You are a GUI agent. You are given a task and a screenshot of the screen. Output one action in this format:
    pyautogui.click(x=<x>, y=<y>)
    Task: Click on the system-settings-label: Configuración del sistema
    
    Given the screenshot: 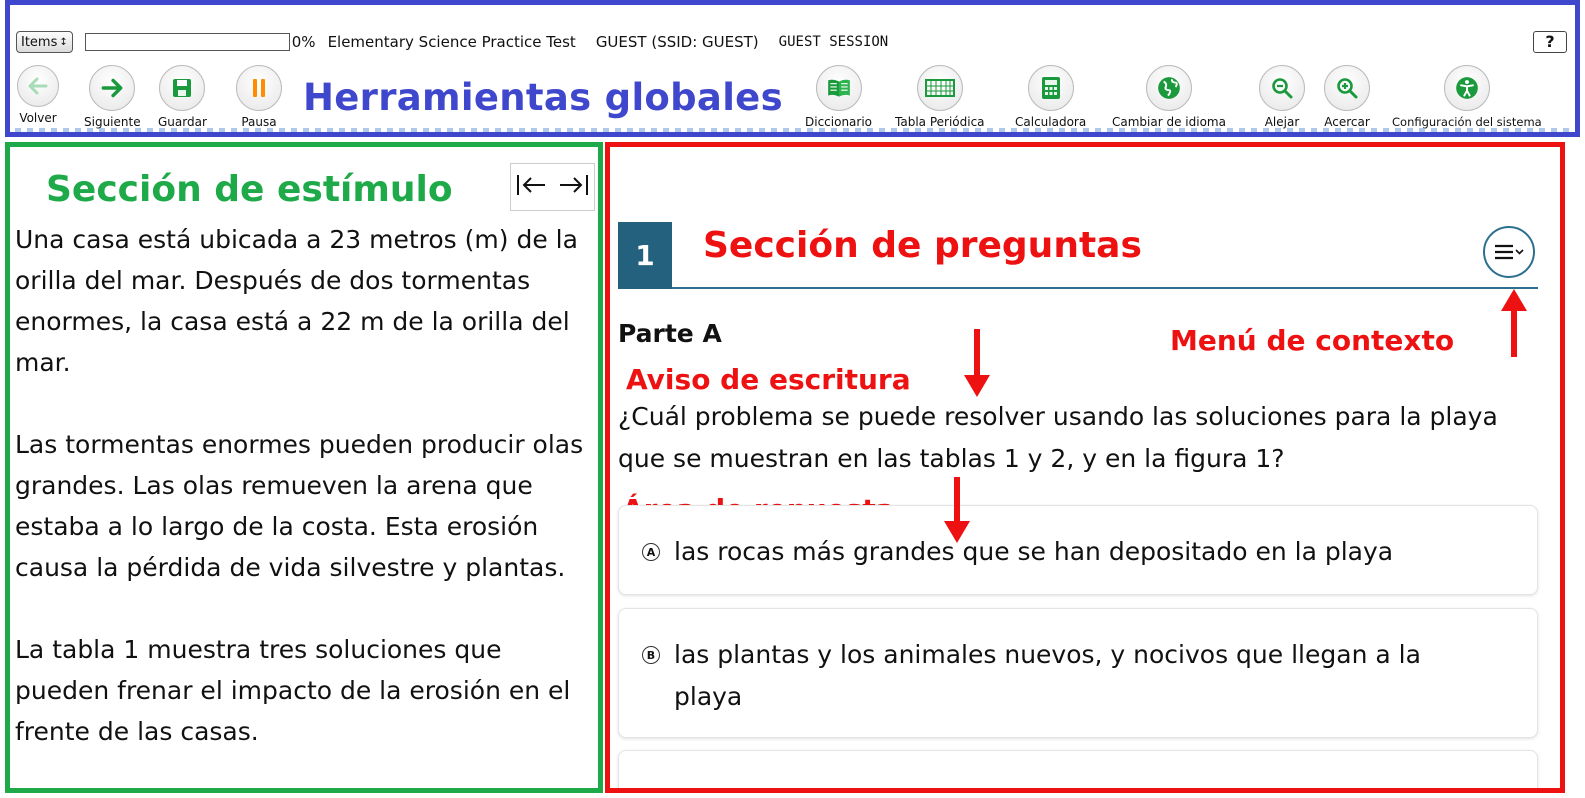 What is the action you would take?
    pyautogui.click(x=1467, y=122)
    